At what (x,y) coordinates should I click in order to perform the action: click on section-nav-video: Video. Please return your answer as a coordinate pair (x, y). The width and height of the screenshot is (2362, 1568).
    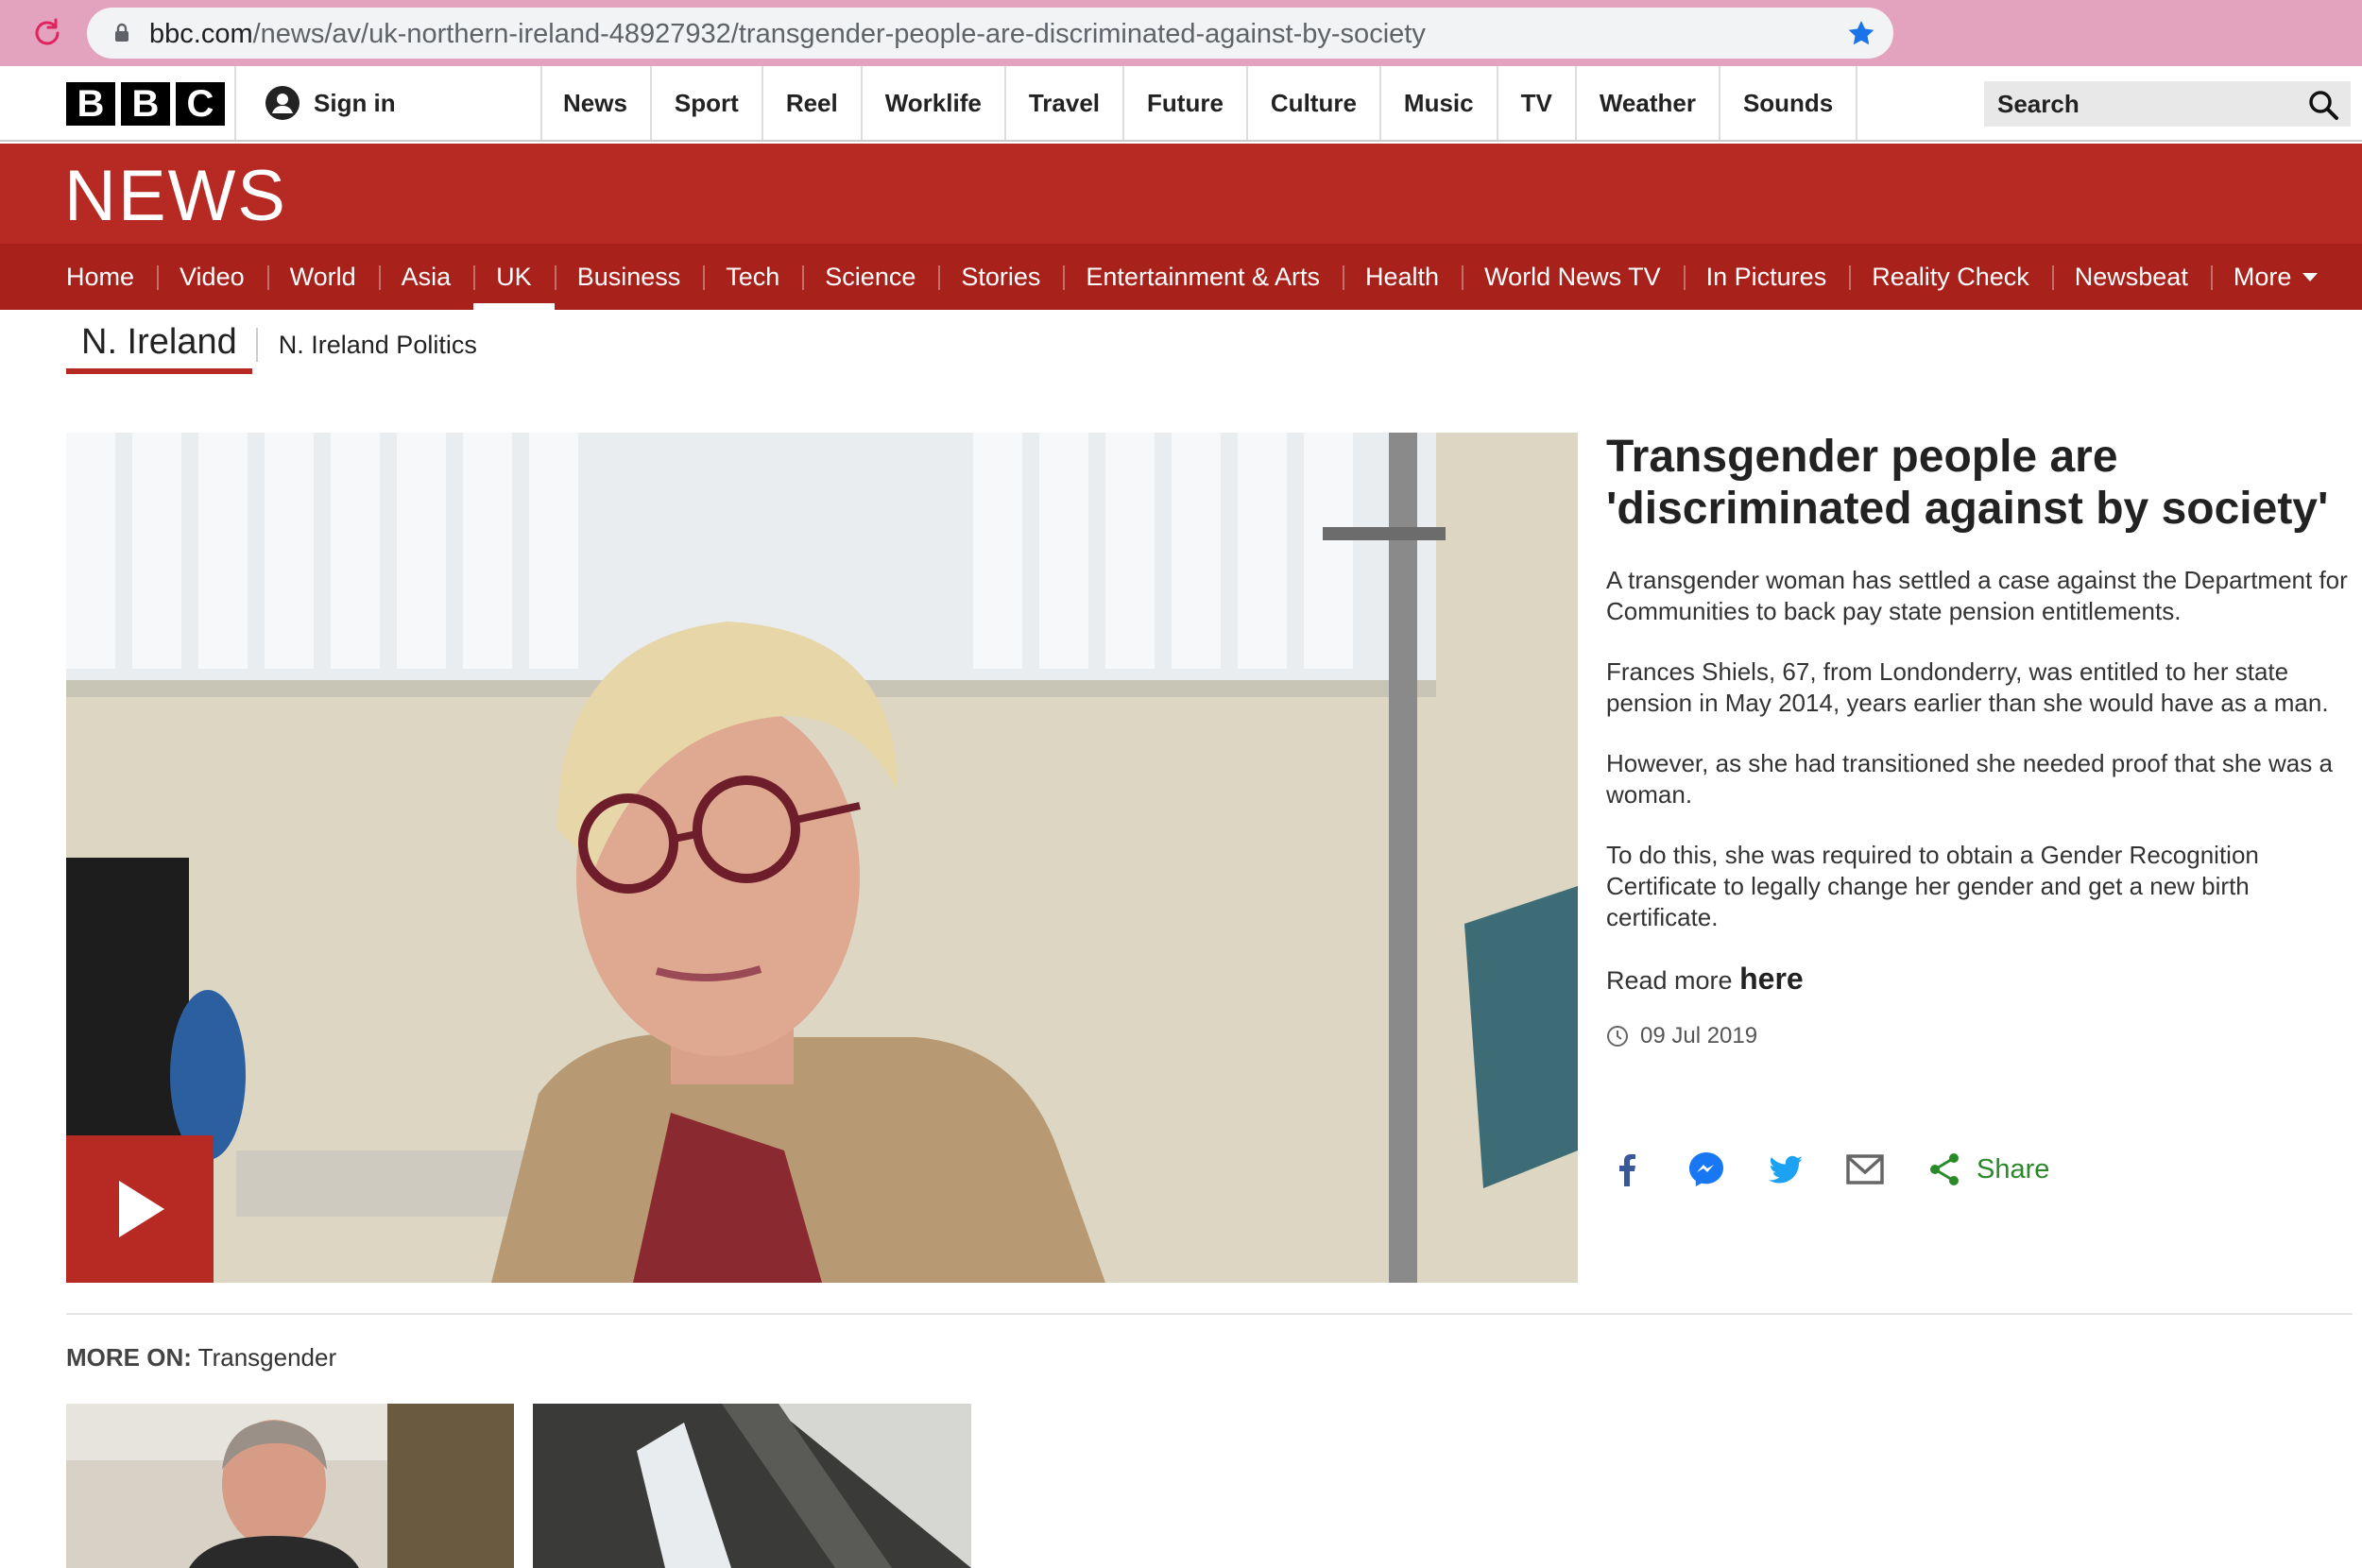
    Looking at the image, I should click on (212, 277).